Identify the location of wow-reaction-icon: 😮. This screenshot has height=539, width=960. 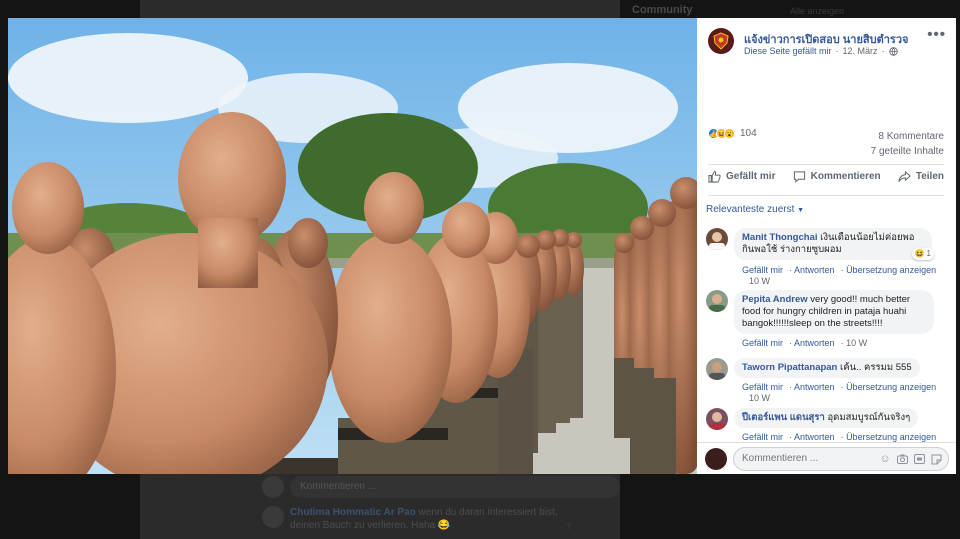
(729, 133).